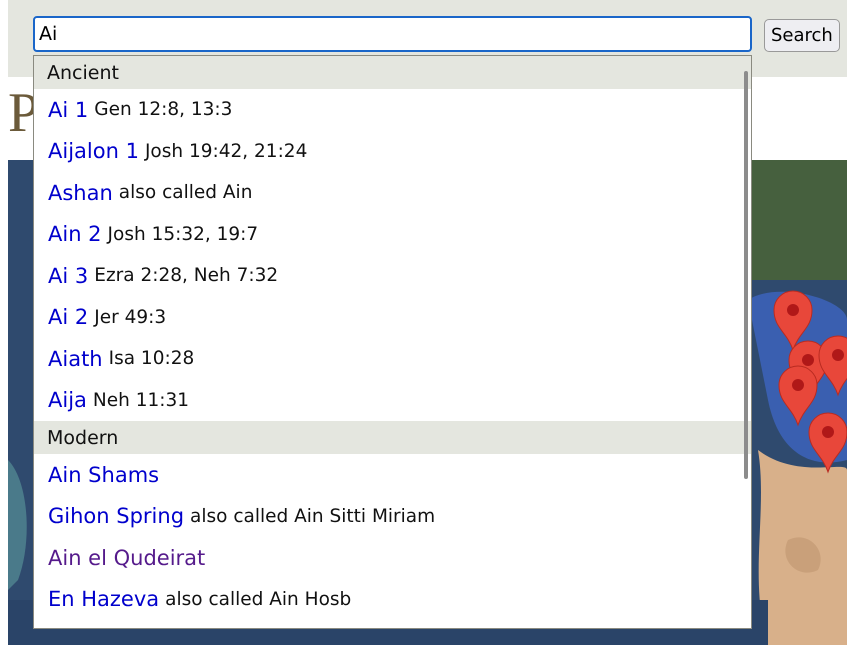 The image size is (847, 645). Describe the element at coordinates (258, 599) in the screenshot. I see `suggestion-note: also called Ain Hosb` at that location.